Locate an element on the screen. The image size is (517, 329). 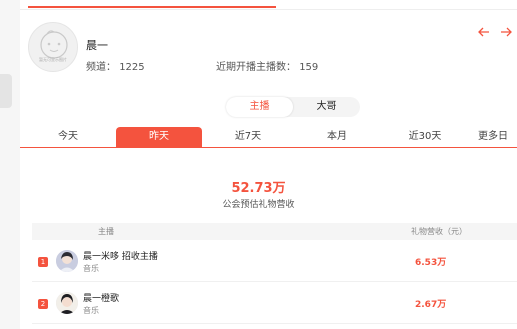
rank-badge: 2 is located at coordinates (43, 304).